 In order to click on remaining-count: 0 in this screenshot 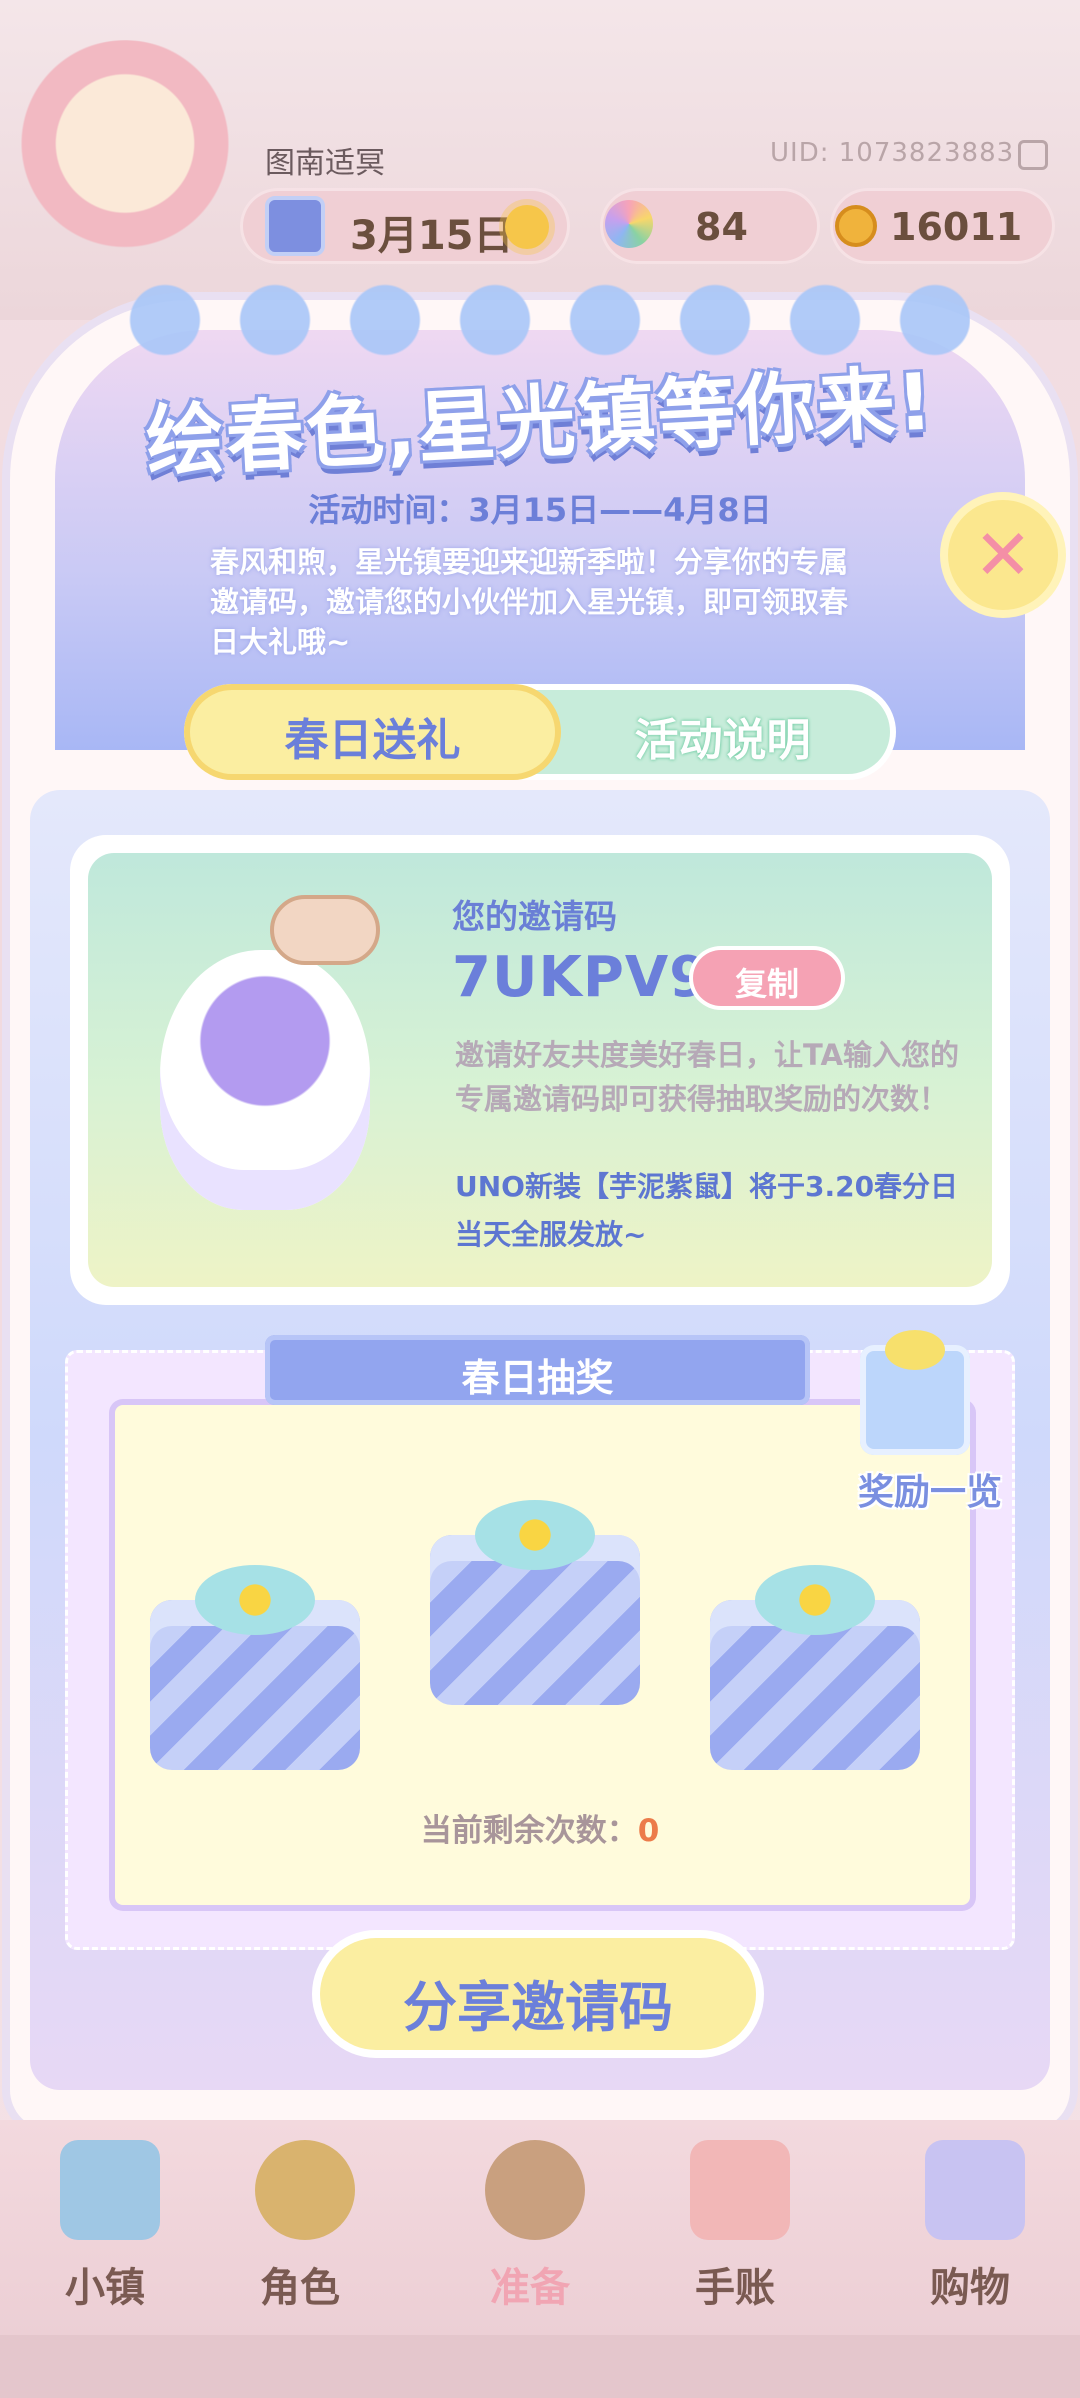, I will do `click(648, 1831)`.